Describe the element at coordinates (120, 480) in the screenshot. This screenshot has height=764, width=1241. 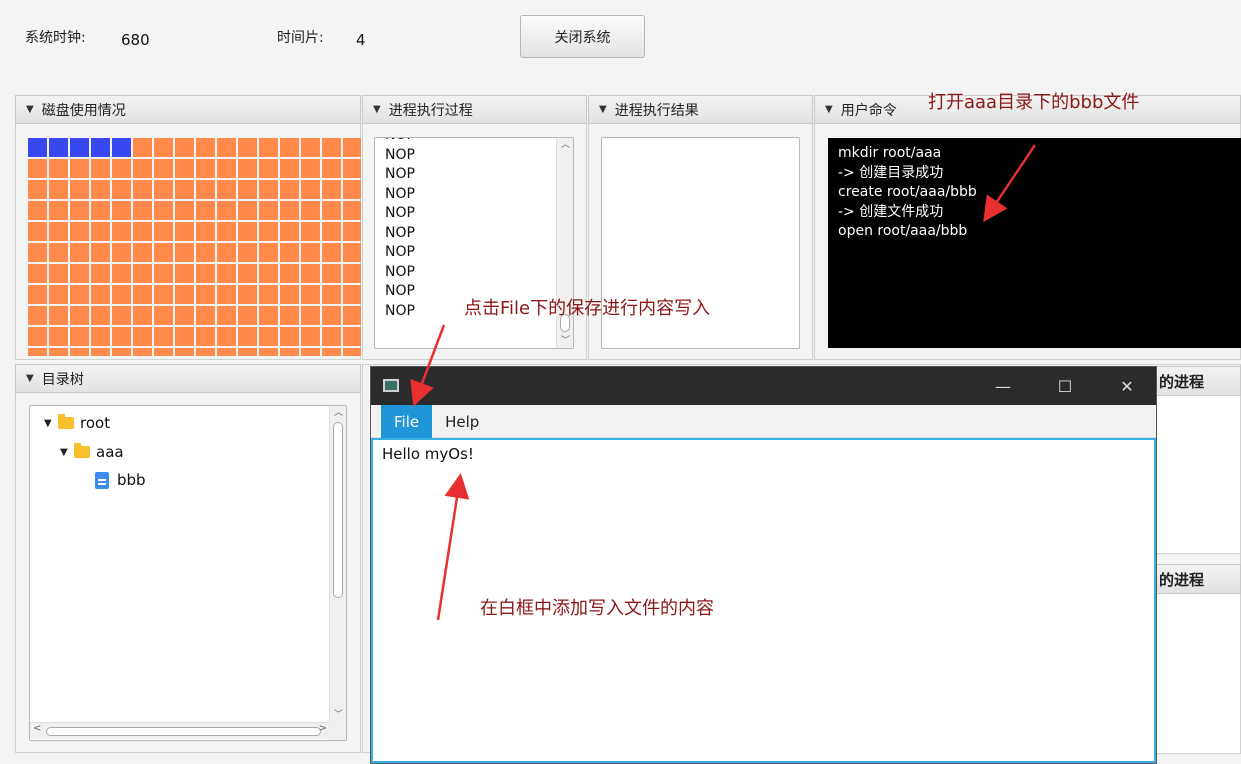
I see `tree-node-bbb: bbb` at that location.